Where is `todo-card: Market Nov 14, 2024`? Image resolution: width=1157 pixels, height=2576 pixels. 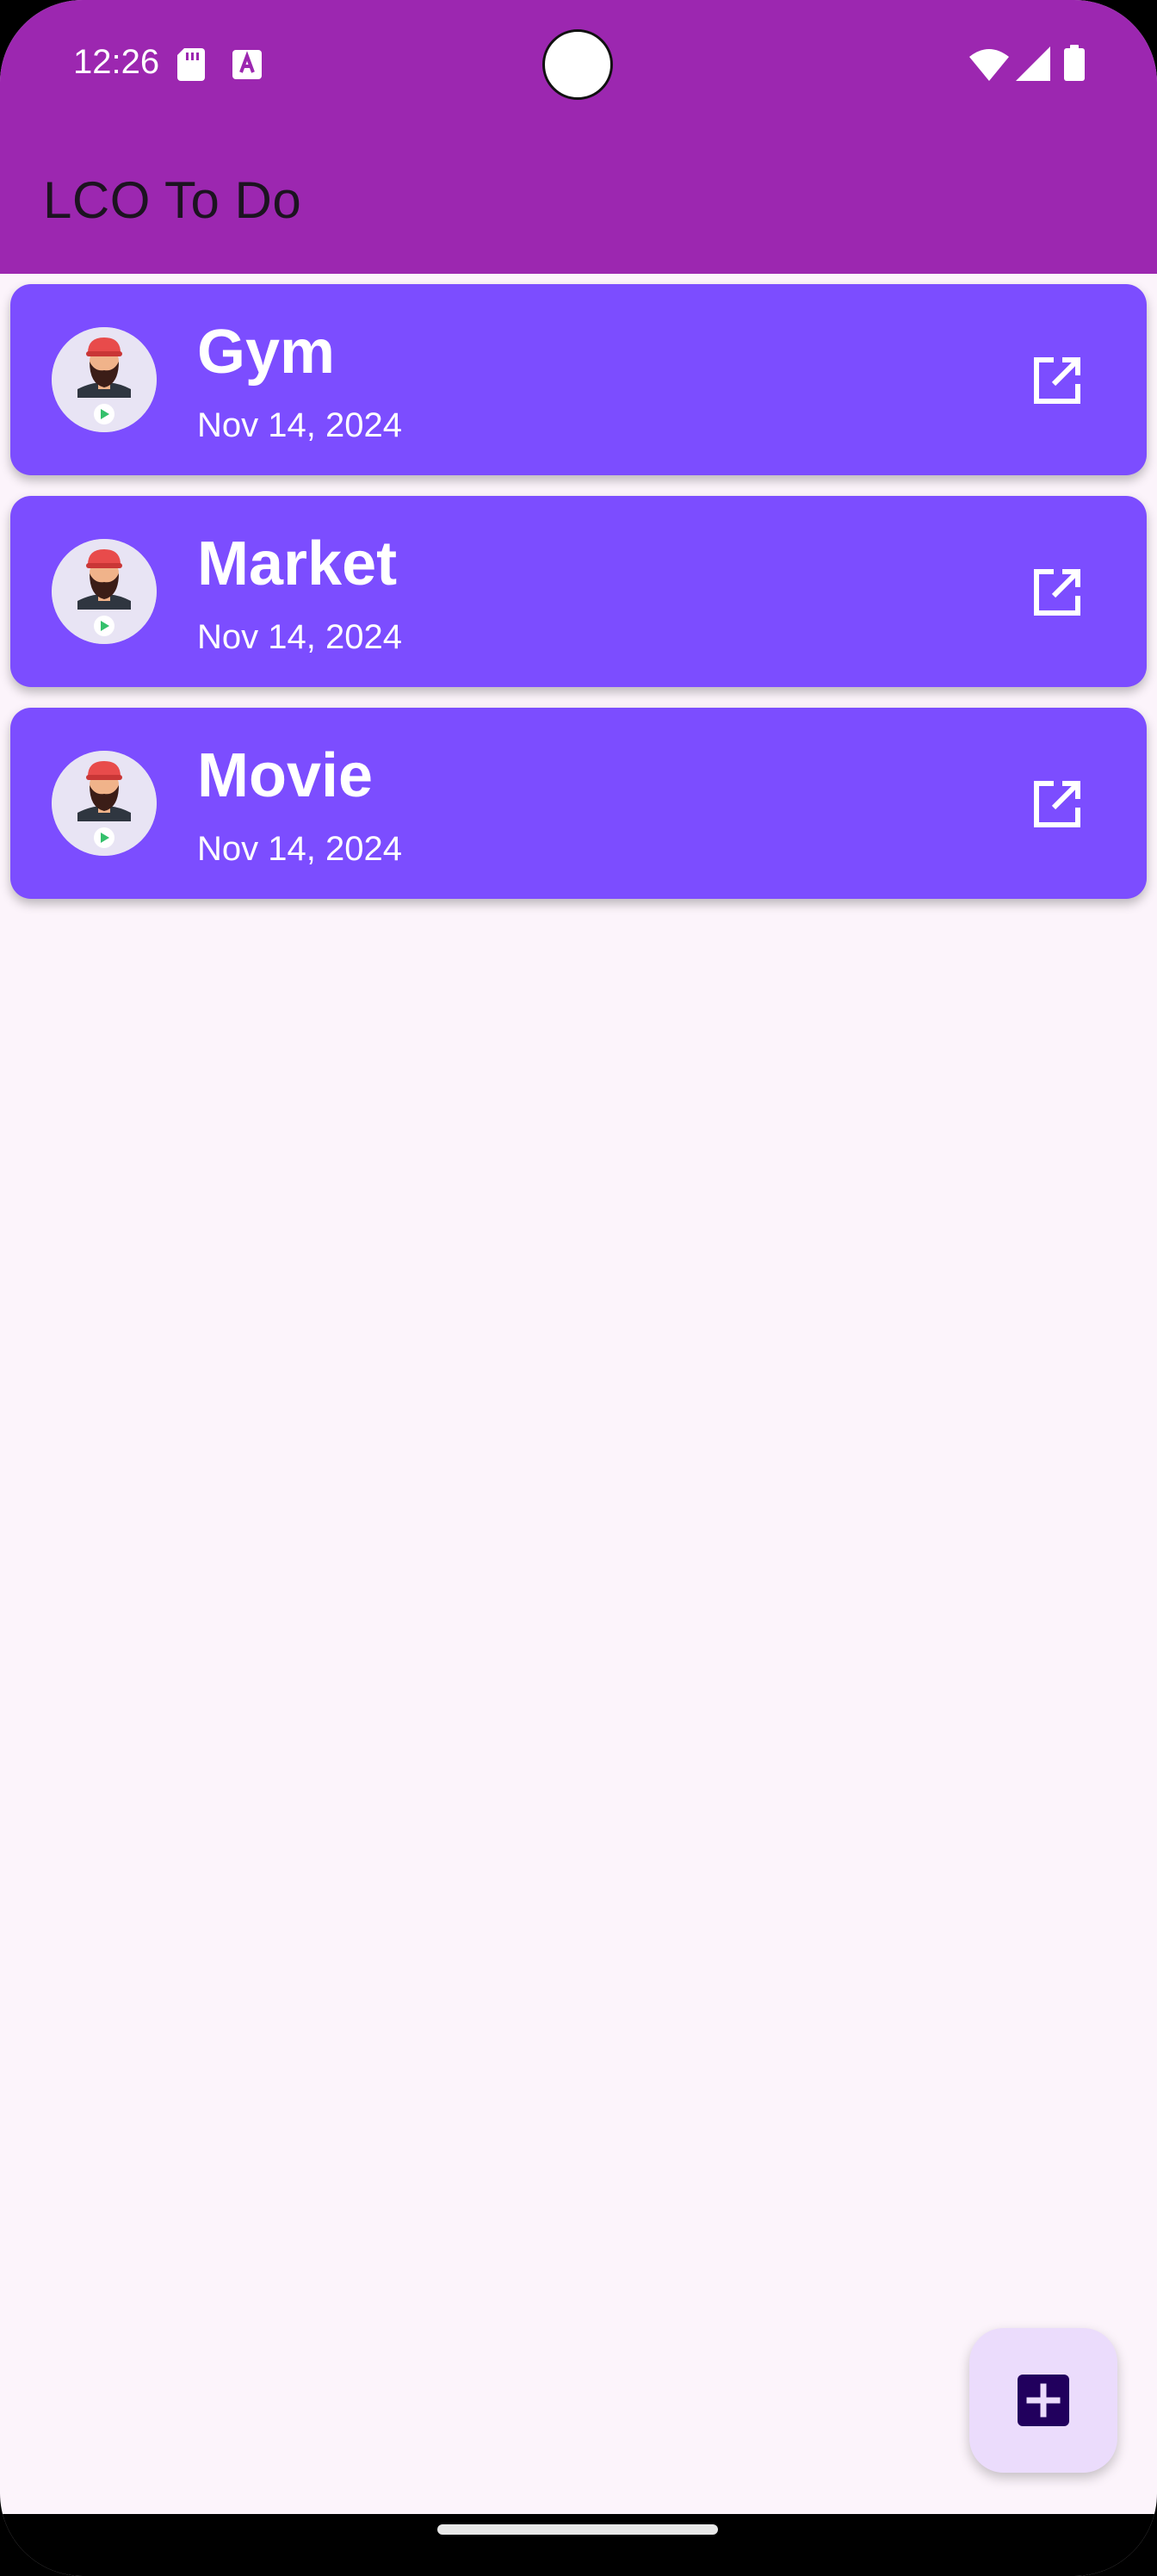 todo-card: Market Nov 14, 2024 is located at coordinates (579, 592).